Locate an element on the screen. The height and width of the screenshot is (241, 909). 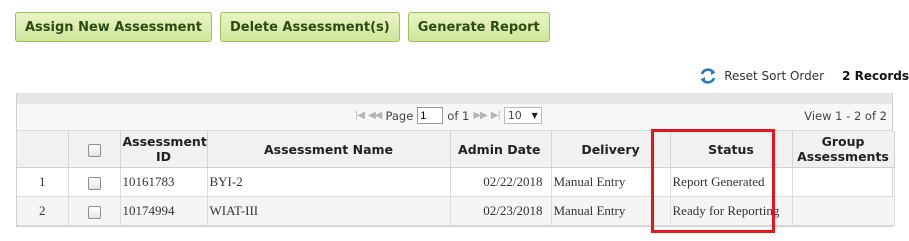
assessment-name-header: Assessment Name is located at coordinates (329, 149).